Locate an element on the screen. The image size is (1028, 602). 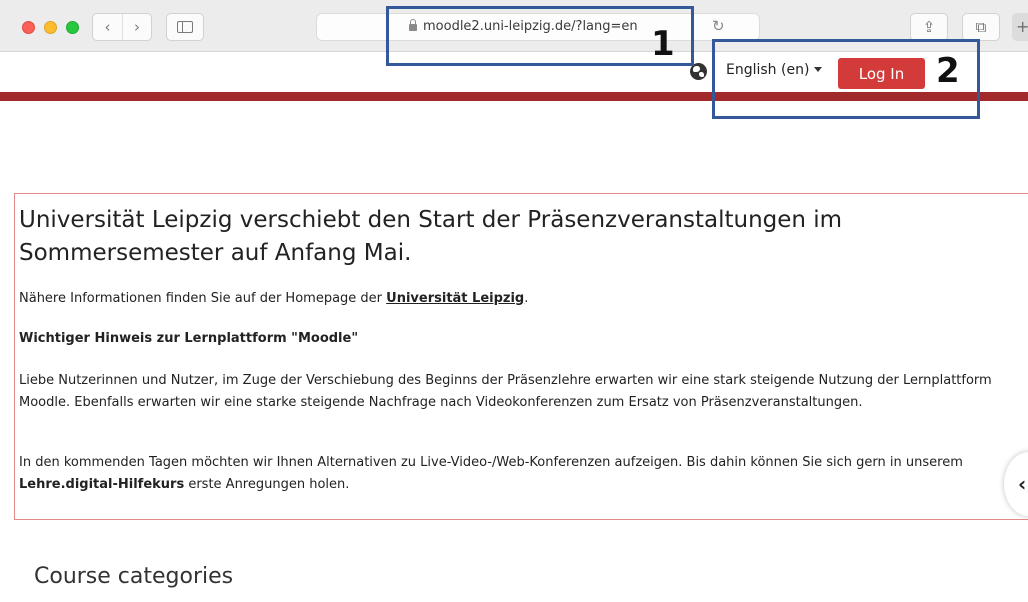
plus-icon: + is located at coordinates (1022, 26).